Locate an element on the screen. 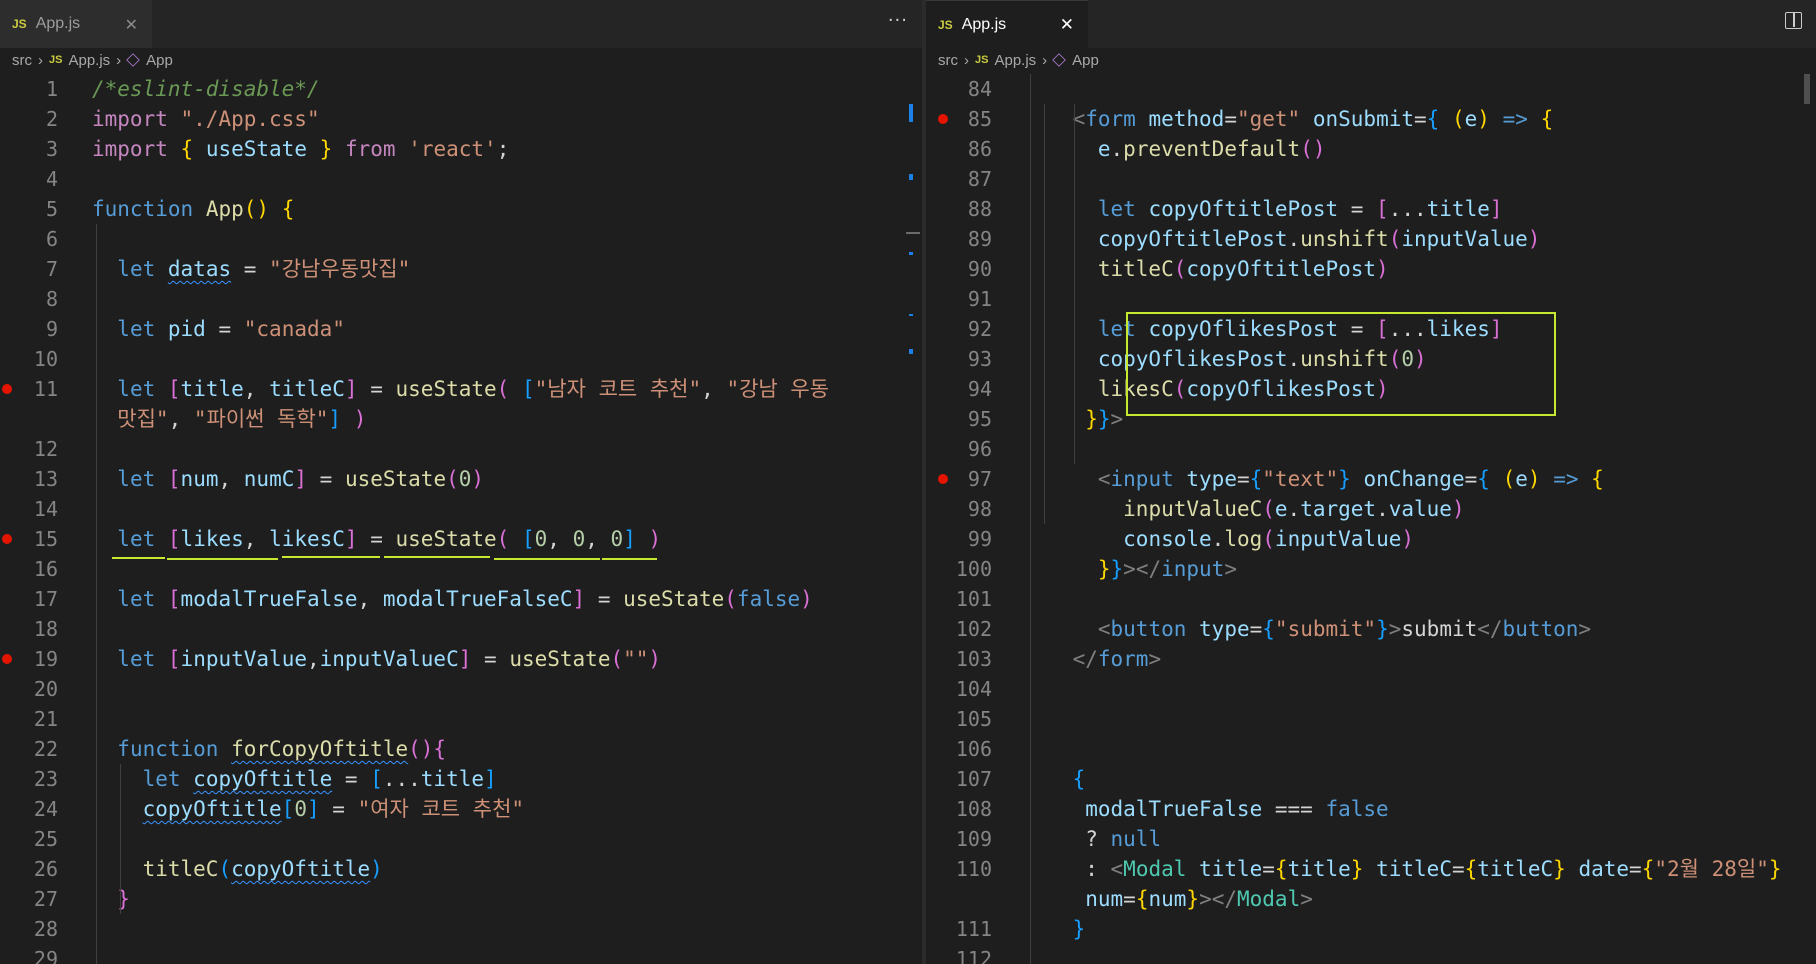 This screenshot has height=964, width=1816. code-line: 25 is located at coordinates (450, 839).